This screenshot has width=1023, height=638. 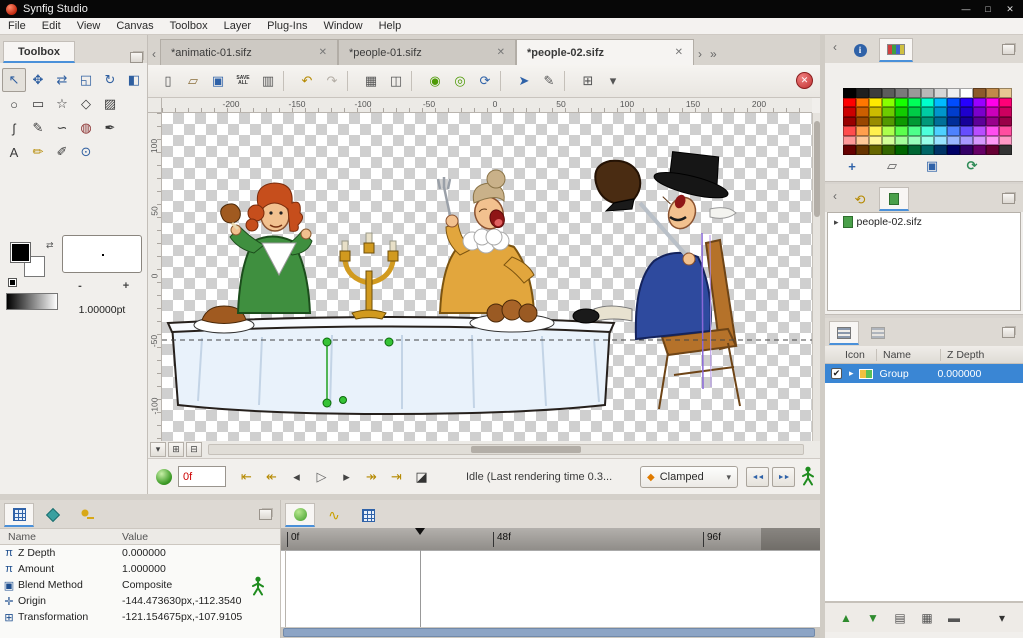 What do you see at coordinates (102, 310) in the screenshot?
I see `brush-size-value: 1.00000pt` at bounding box center [102, 310].